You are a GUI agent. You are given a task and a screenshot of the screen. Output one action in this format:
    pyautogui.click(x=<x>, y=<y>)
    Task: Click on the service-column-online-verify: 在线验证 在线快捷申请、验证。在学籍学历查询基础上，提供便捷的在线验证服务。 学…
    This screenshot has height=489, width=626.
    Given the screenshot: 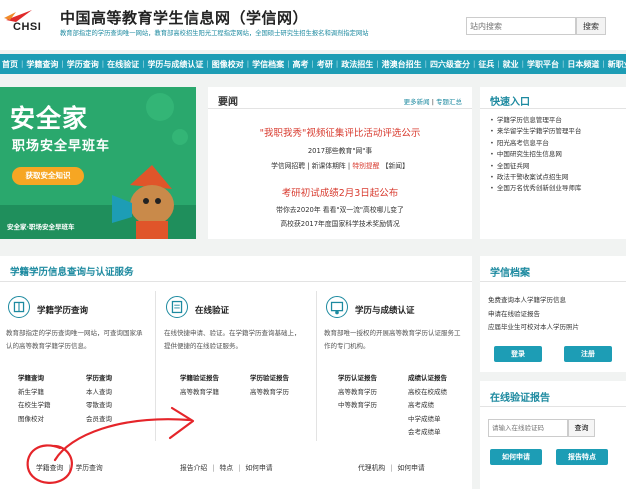 What is the action you would take?
    pyautogui.click(x=237, y=386)
    